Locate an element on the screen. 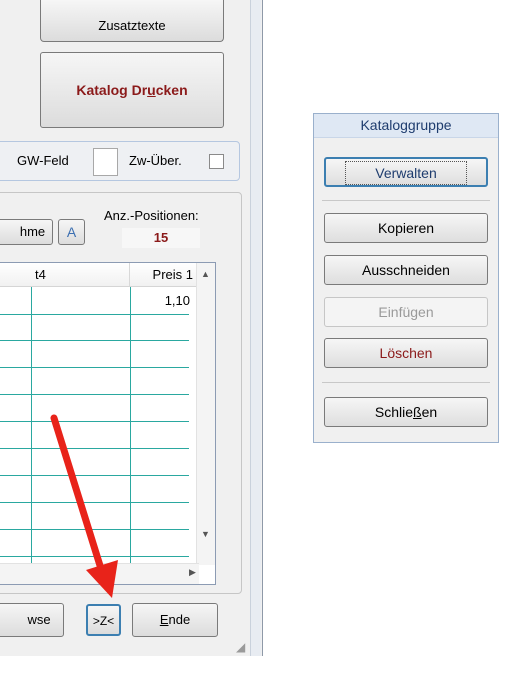  einfuegen-label: Einfügen is located at coordinates (406, 312).